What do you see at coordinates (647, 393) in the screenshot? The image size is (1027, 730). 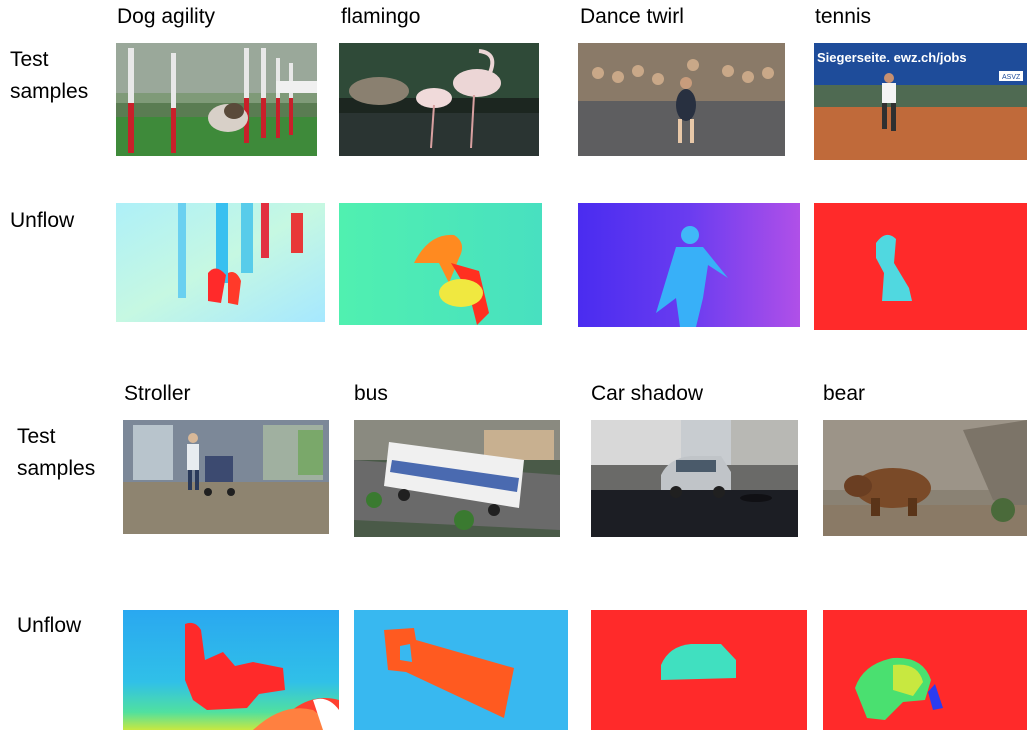 I see `title-car-shadow: Car shadow` at bounding box center [647, 393].